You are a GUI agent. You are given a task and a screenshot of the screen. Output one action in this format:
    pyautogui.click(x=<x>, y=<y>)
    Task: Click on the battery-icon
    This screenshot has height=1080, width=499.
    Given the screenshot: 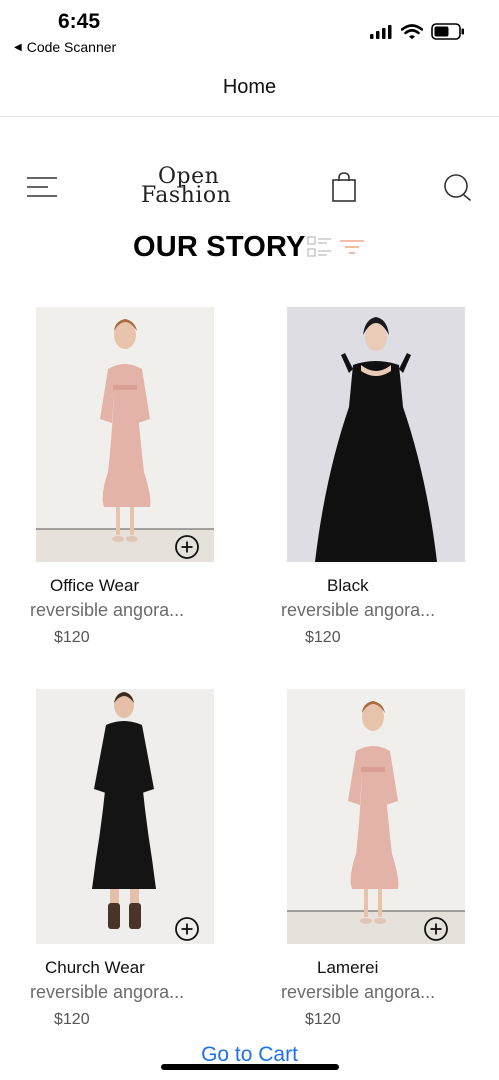 What is the action you would take?
    pyautogui.click(x=447, y=31)
    